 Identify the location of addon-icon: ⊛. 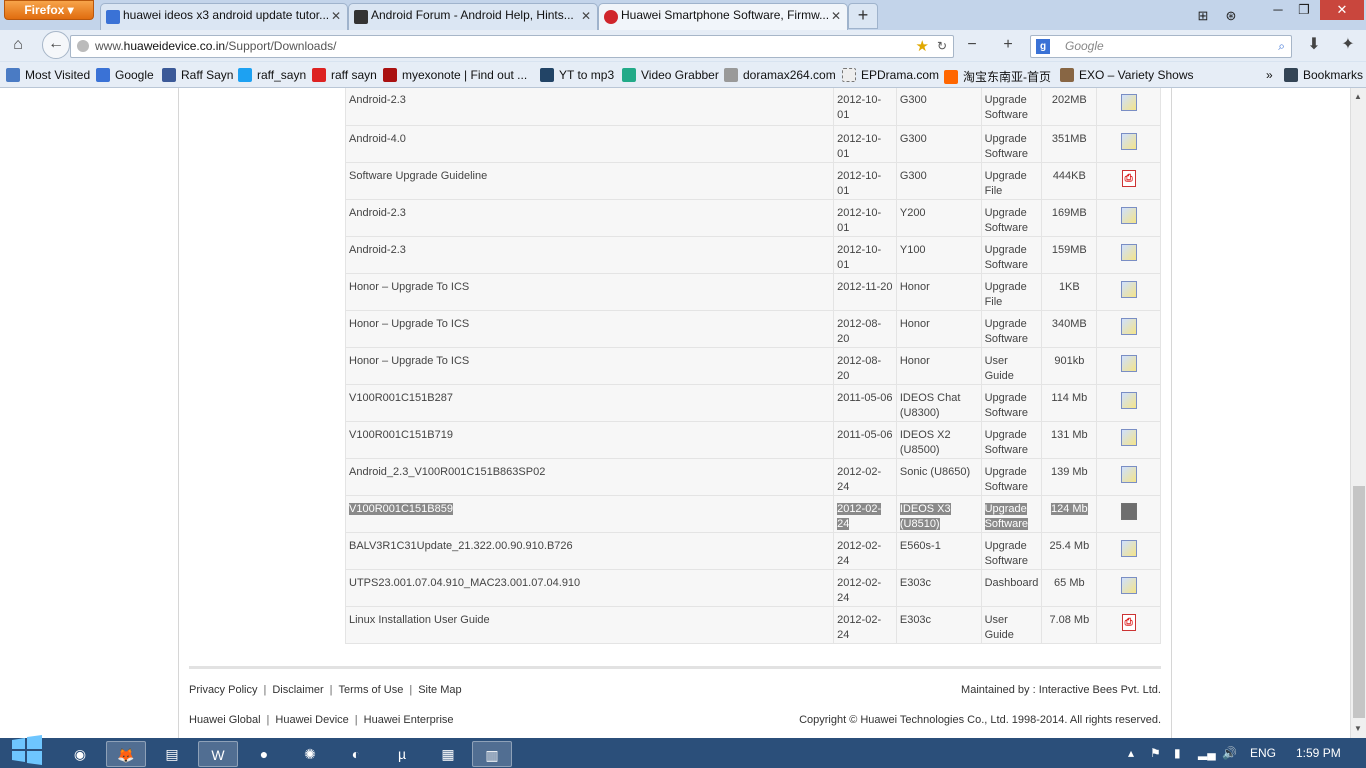
(1231, 16).